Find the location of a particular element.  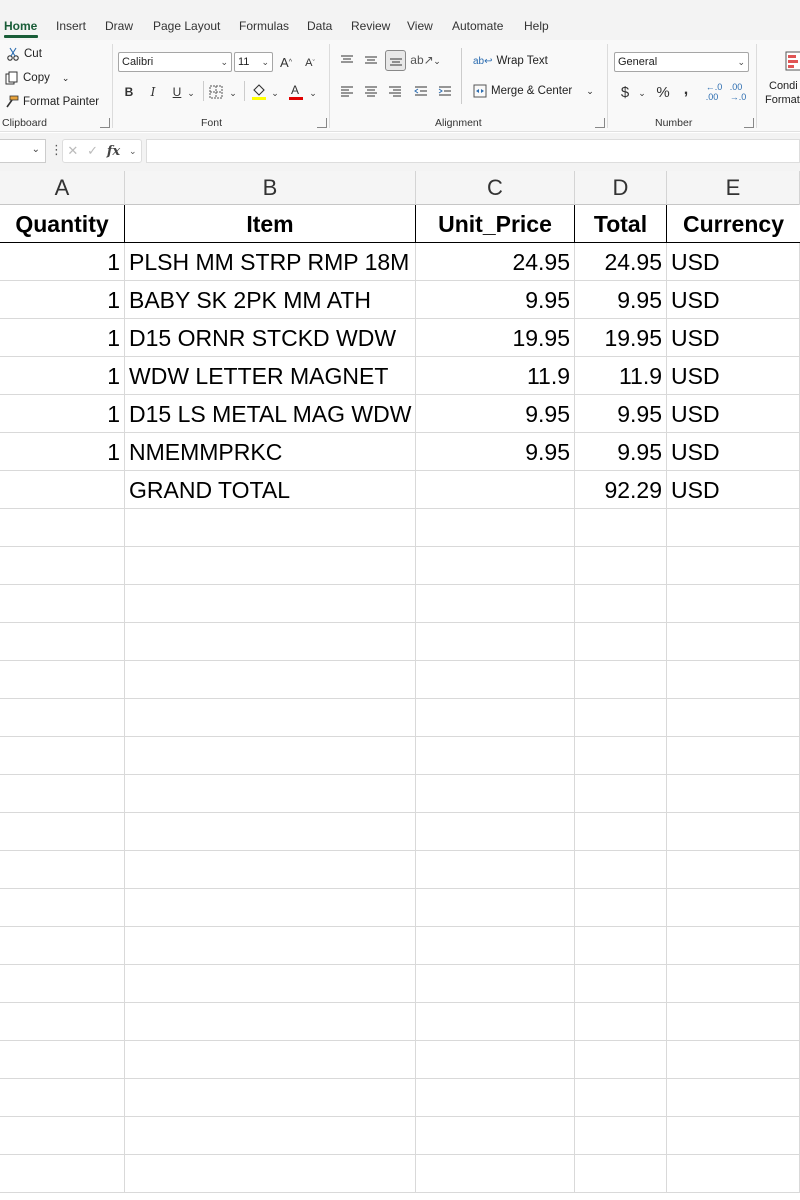

font-name-select: Calibri ⌄ is located at coordinates (175, 62).